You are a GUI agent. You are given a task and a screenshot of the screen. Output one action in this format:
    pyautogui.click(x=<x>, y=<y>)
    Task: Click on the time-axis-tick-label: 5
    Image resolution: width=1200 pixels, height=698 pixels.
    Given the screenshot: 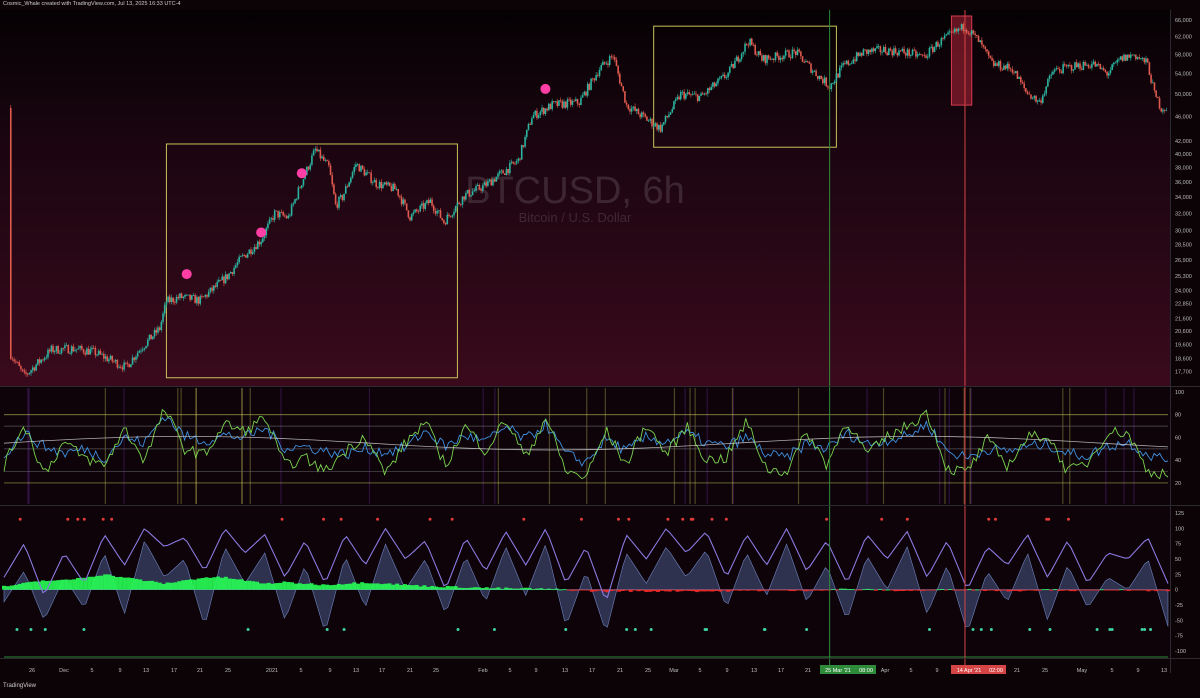 What is the action you would take?
    pyautogui.click(x=509, y=671)
    